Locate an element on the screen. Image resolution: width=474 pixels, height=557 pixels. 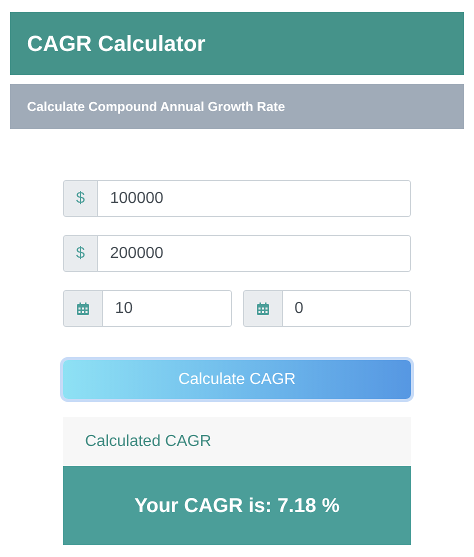
input-field: 100000 is located at coordinates (254, 198).